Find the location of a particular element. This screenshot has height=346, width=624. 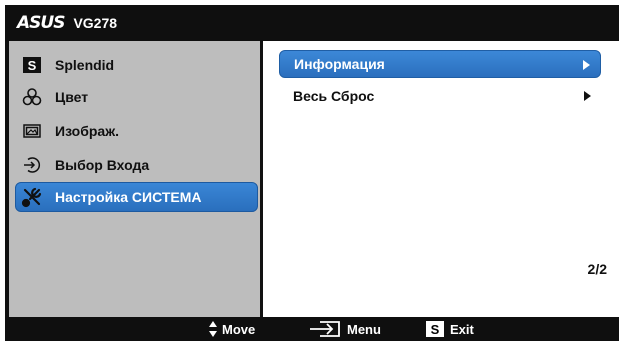

image-icon is located at coordinates (32, 131).